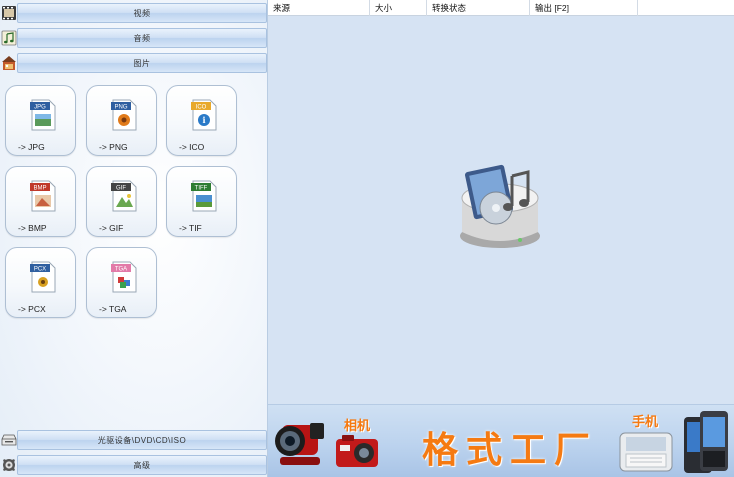  I want to click on format-label: -> JPG, so click(31, 147).